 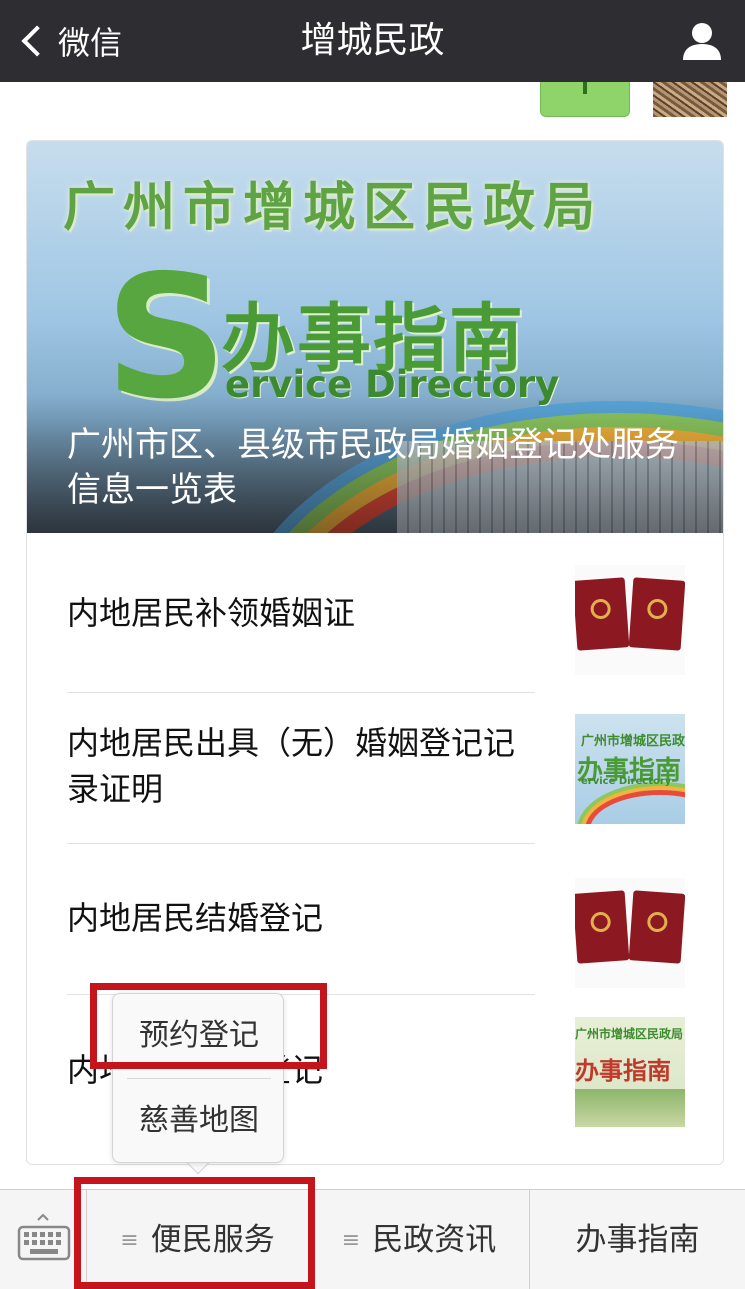 I want to click on submenu-popup: 预约登记 慈善地图, so click(x=198, y=1078).